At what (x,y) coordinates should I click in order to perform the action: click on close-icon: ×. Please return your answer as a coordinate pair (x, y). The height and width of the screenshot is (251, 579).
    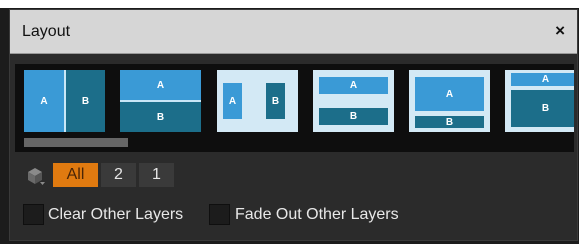
    Looking at the image, I should click on (560, 31).